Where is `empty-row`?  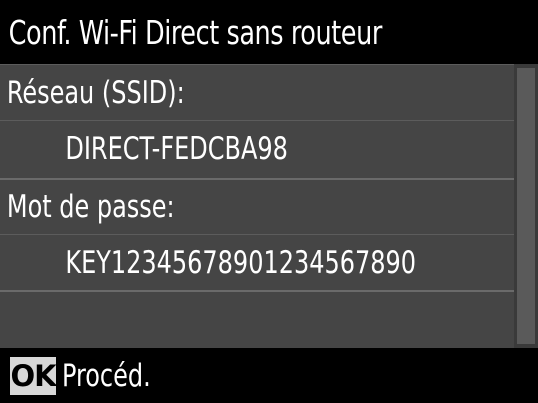 empty-row is located at coordinates (257, 319).